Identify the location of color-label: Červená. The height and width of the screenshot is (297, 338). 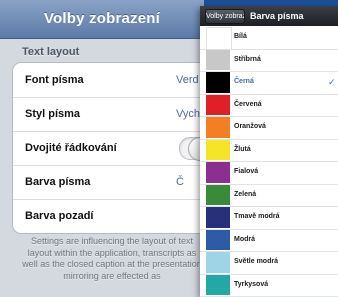
(248, 104).